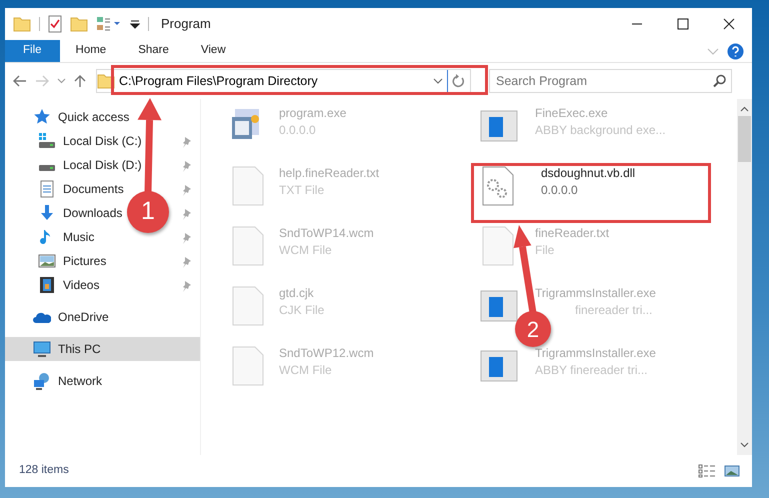 This screenshot has height=498, width=769. I want to click on ribbon-tab: File, so click(32, 51).